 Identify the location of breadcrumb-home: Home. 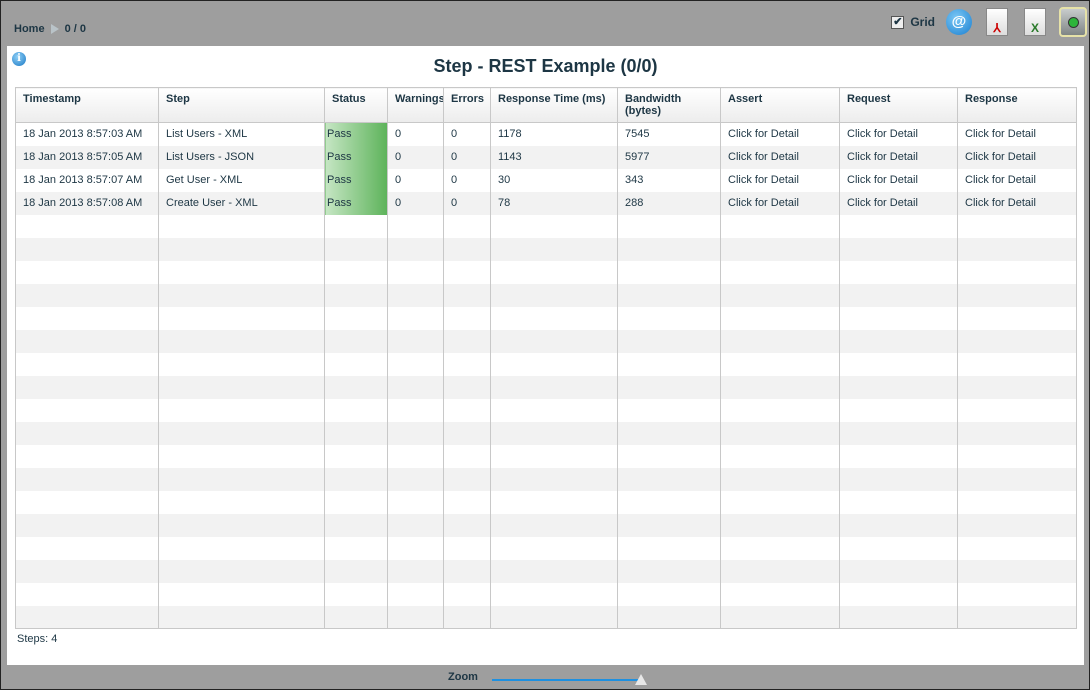
(29, 29).